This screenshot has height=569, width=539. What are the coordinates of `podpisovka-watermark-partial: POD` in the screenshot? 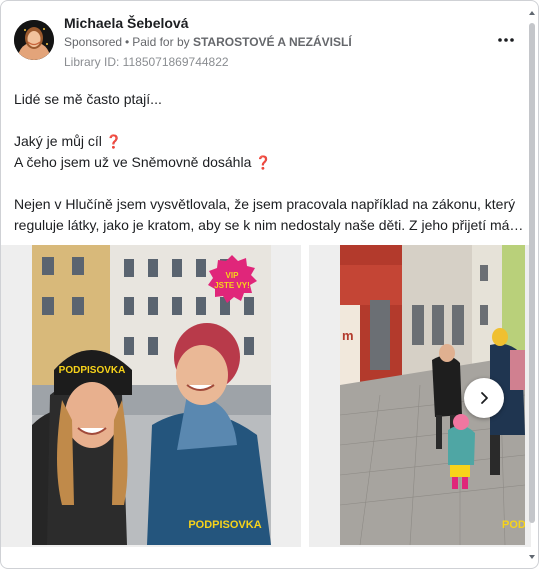 It's located at (513, 525).